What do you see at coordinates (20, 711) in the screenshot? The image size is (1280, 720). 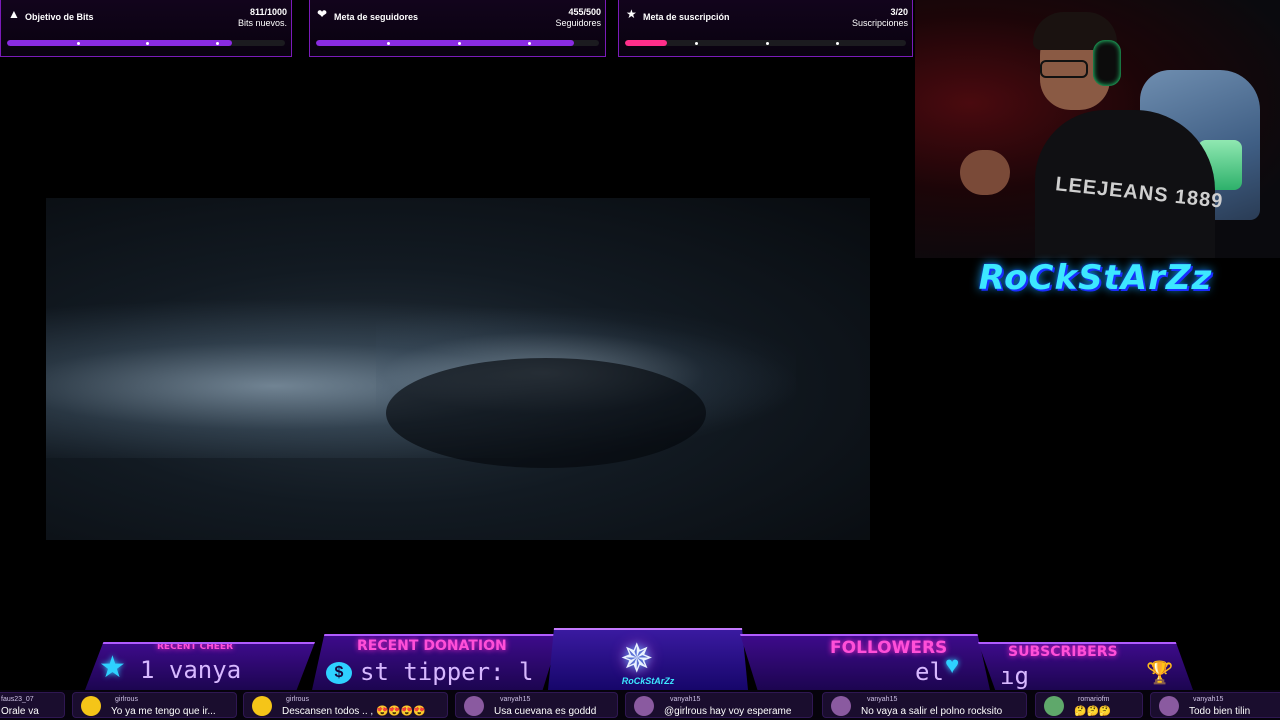 I see `chat-text: Orale va` at bounding box center [20, 711].